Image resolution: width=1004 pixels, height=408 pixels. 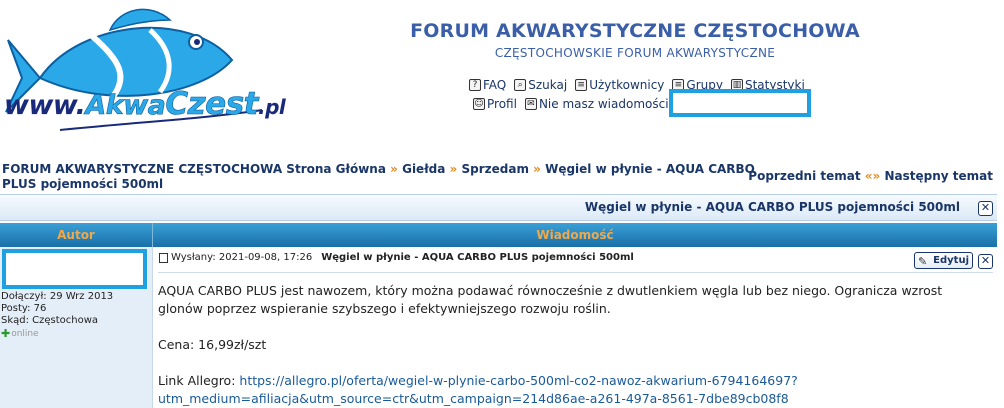 I want to click on logo-text: www.AkwaCzest.pl, so click(x=145, y=104).